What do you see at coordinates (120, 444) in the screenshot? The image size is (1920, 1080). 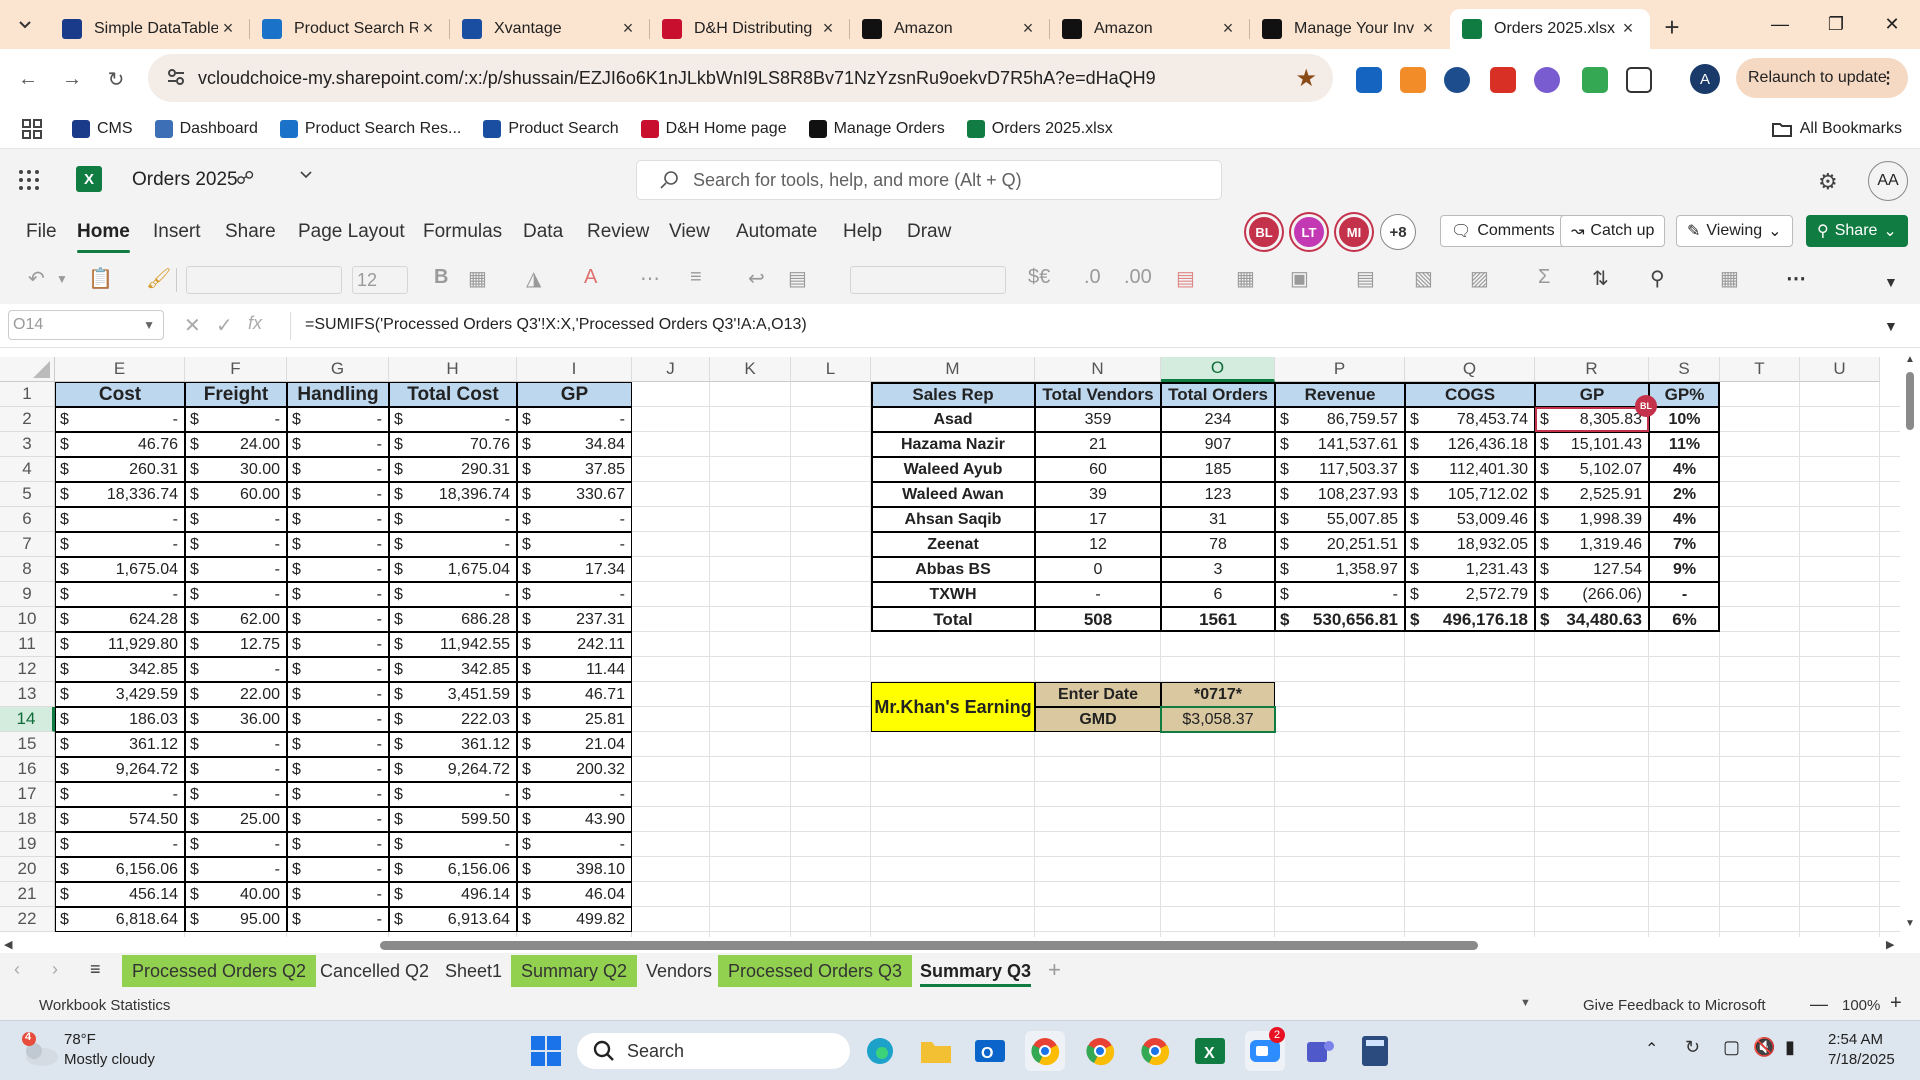 I see `cell: $46.76` at bounding box center [120, 444].